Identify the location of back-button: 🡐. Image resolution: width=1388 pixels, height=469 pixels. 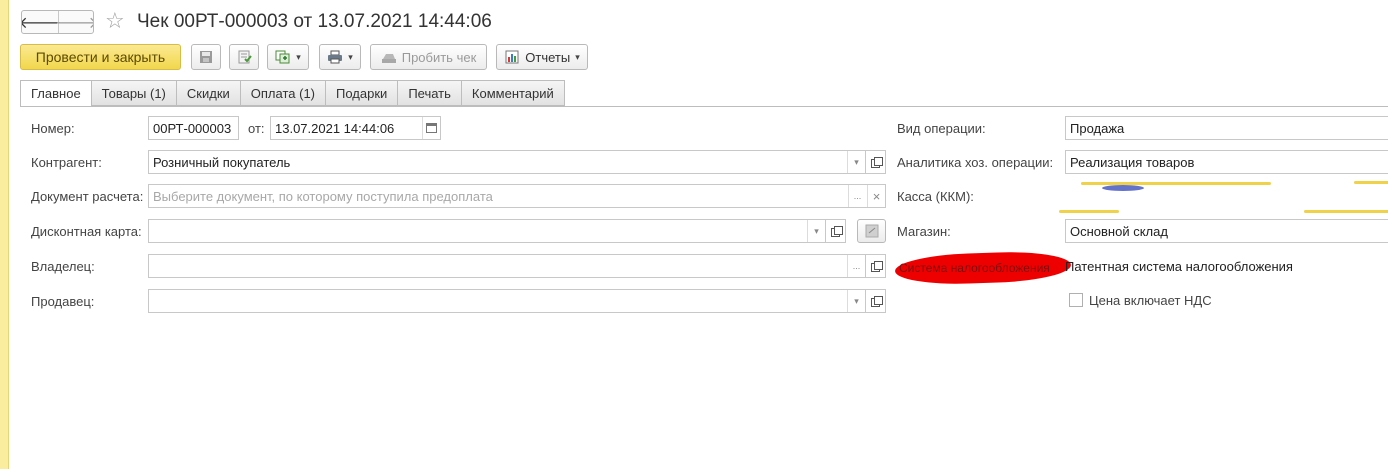
(41, 22).